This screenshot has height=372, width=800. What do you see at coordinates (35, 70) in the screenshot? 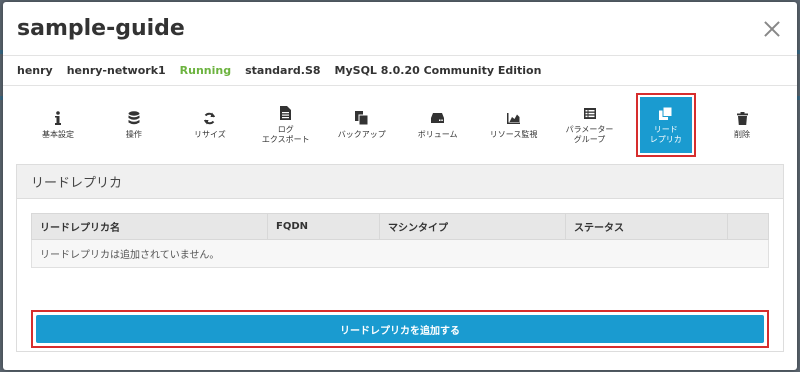
I see `user-name: henry` at bounding box center [35, 70].